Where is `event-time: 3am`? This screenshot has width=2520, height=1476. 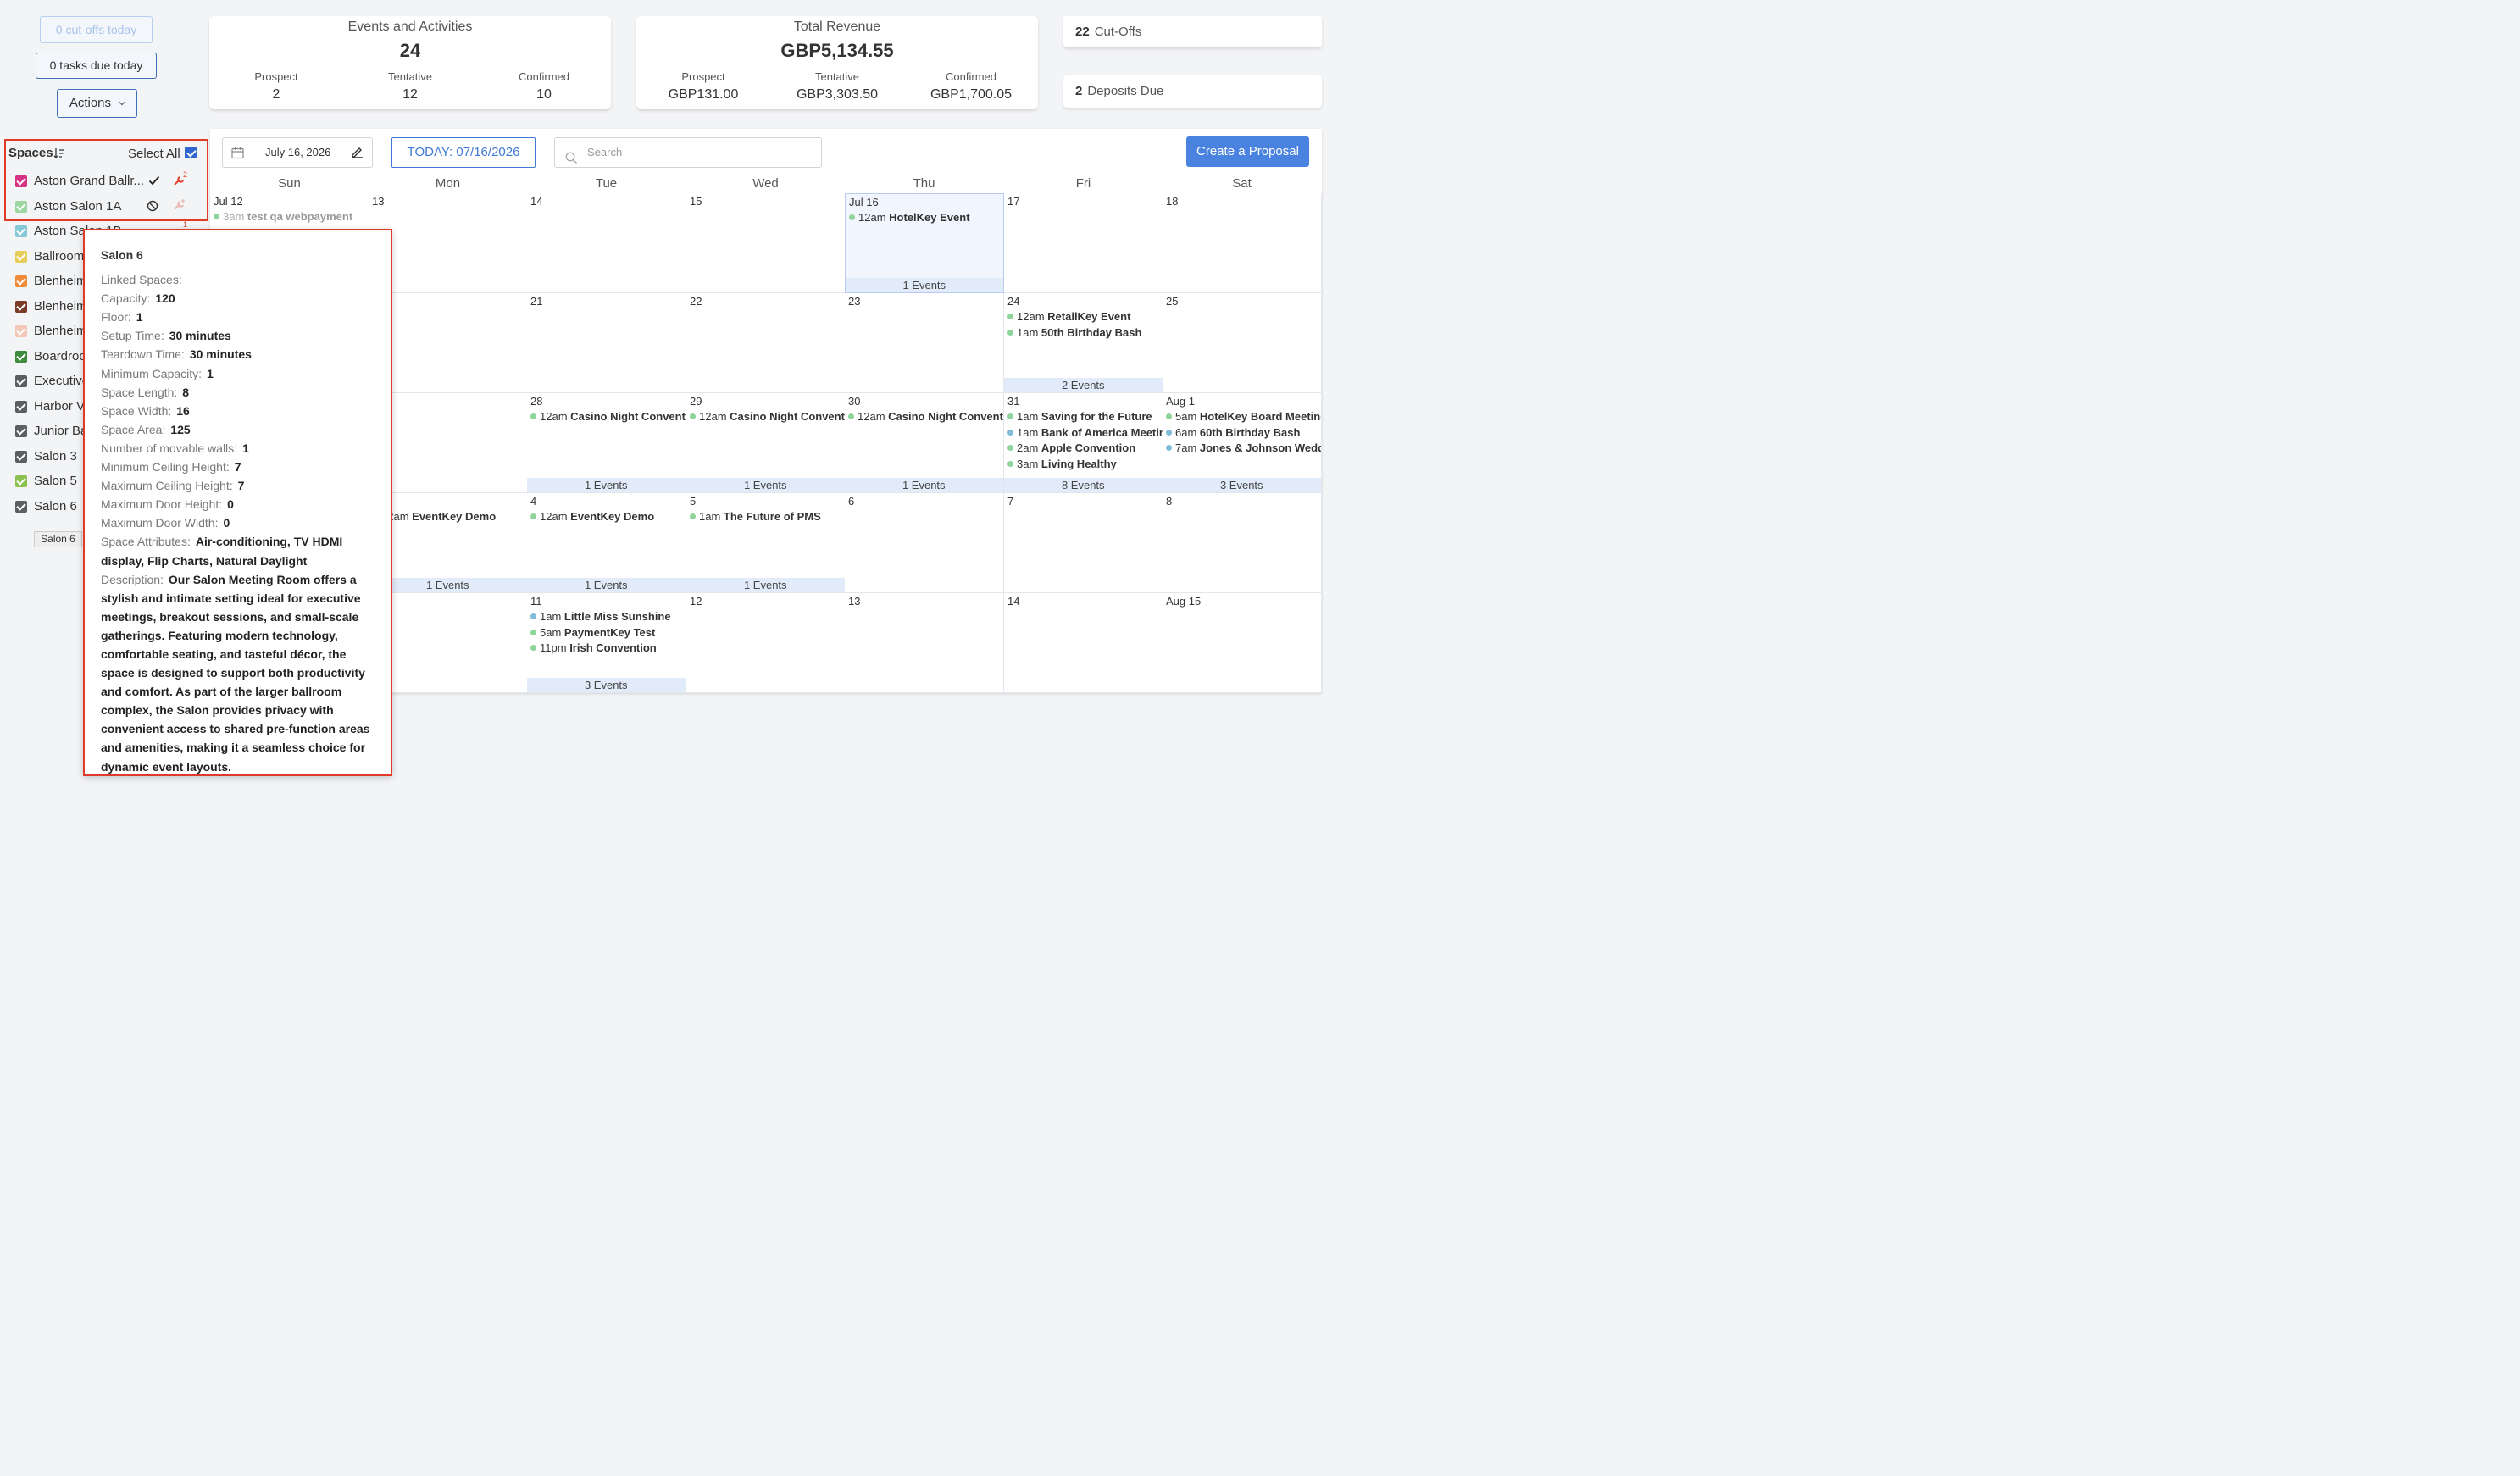
event-time: 3am is located at coordinates (234, 216).